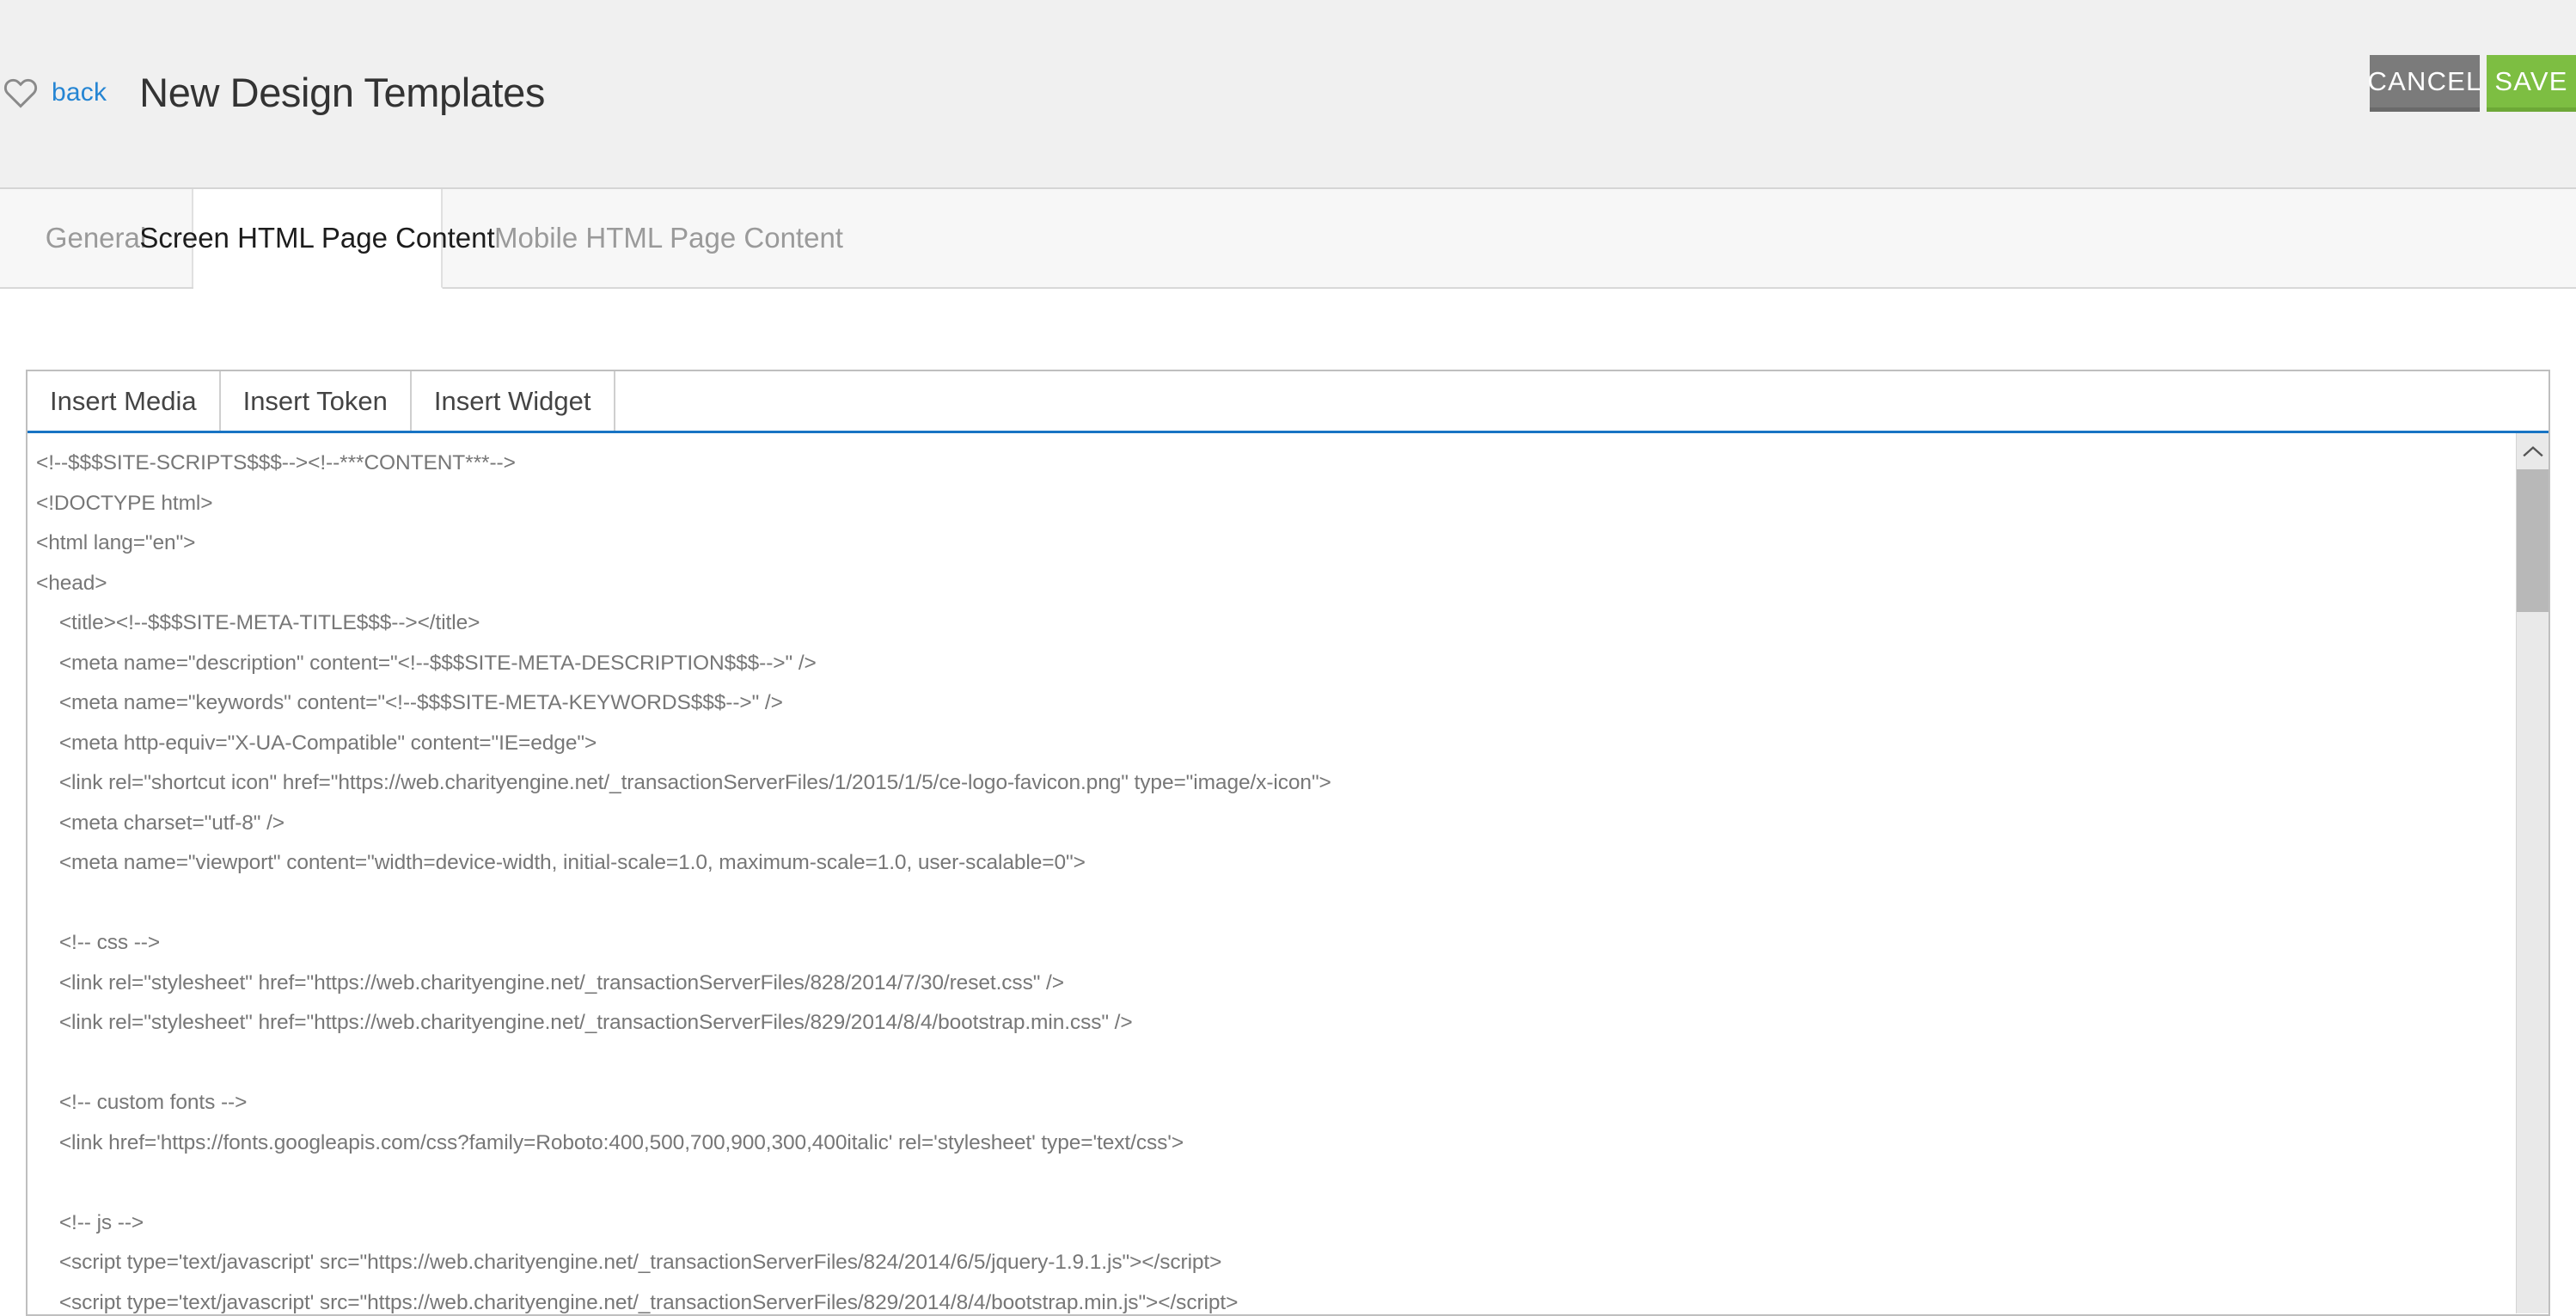 Image resolution: width=2576 pixels, height=1316 pixels. What do you see at coordinates (2532, 540) in the screenshot?
I see `scrollbar-thumb` at bounding box center [2532, 540].